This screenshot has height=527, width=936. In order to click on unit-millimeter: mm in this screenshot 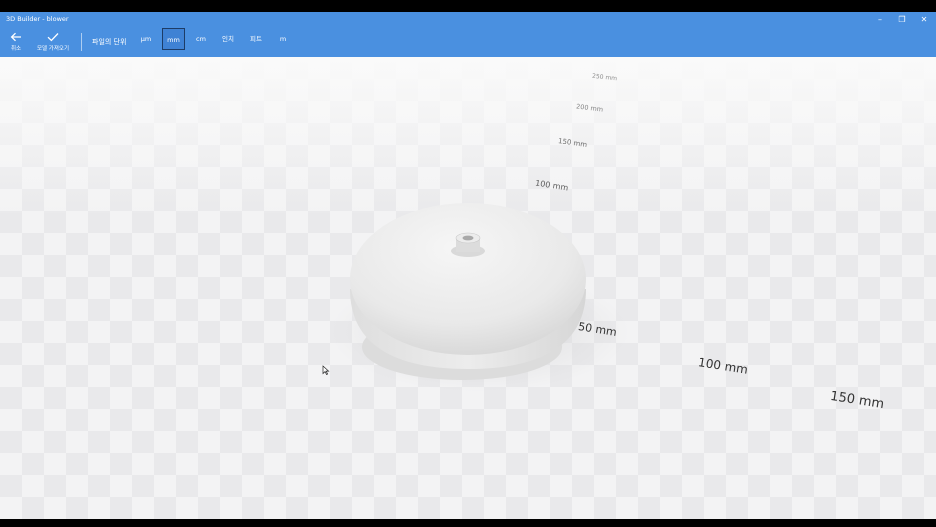, I will do `click(173, 39)`.